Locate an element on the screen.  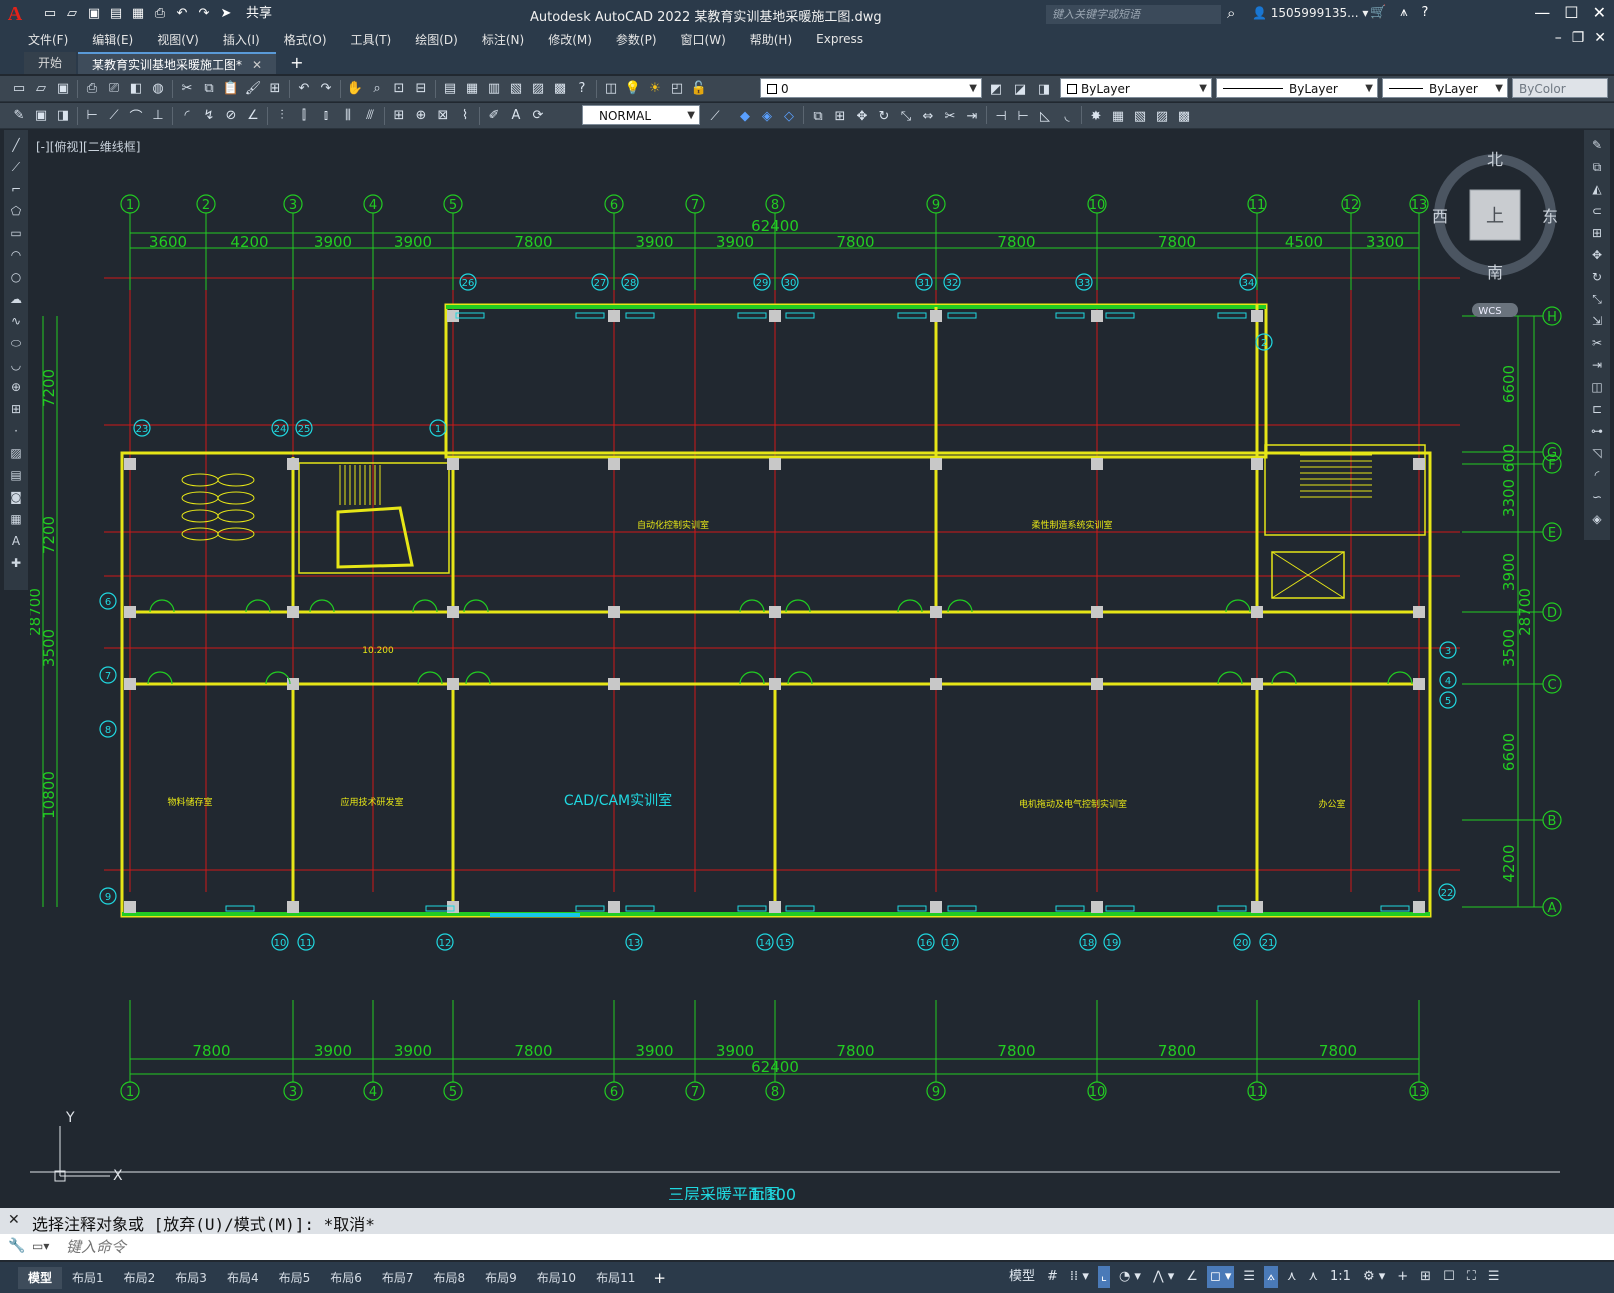
break-point-icon: ◫ is located at coordinates (1597, 387).